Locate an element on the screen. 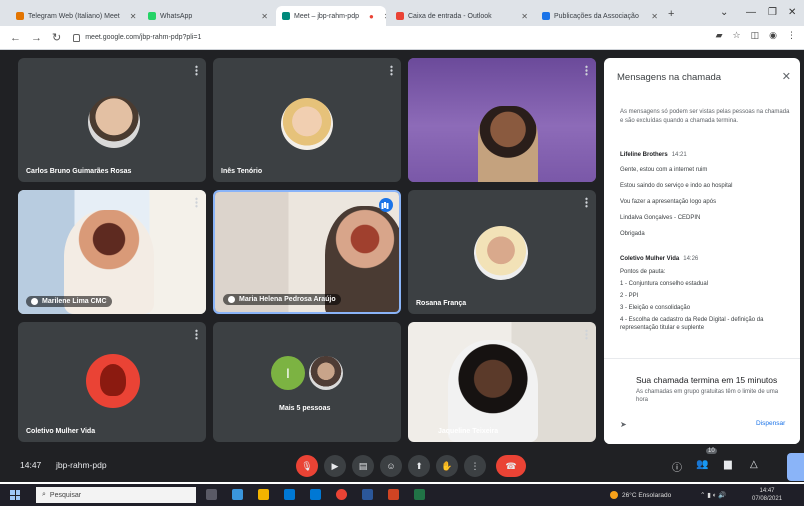 Image resolution: width=804 pixels, height=506 pixels. url-field: meet.google.com/jbp-rahm-pdp?pli=1 is located at coordinates (373, 37).